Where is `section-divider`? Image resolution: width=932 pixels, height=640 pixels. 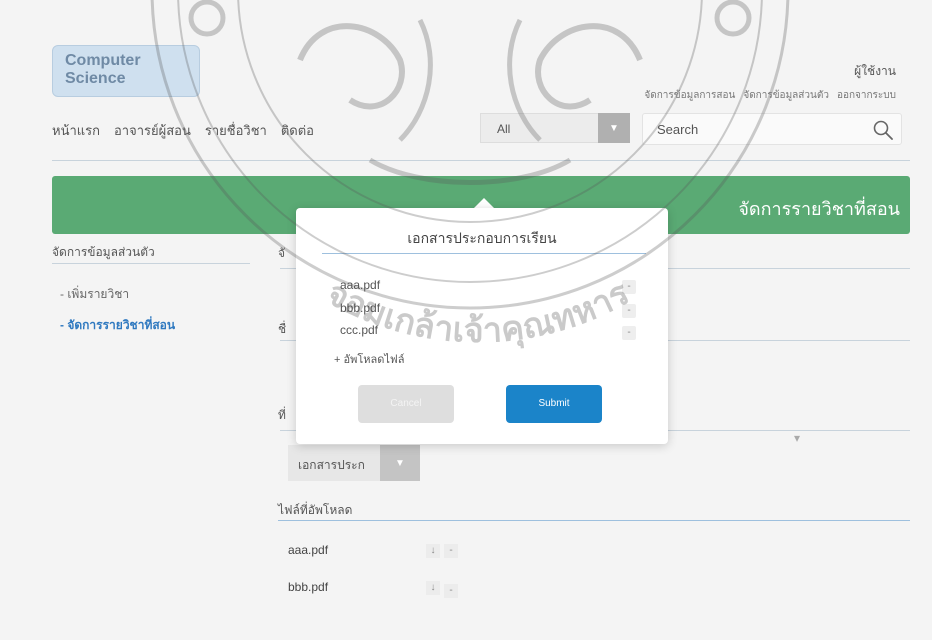 section-divider is located at coordinates (594, 520).